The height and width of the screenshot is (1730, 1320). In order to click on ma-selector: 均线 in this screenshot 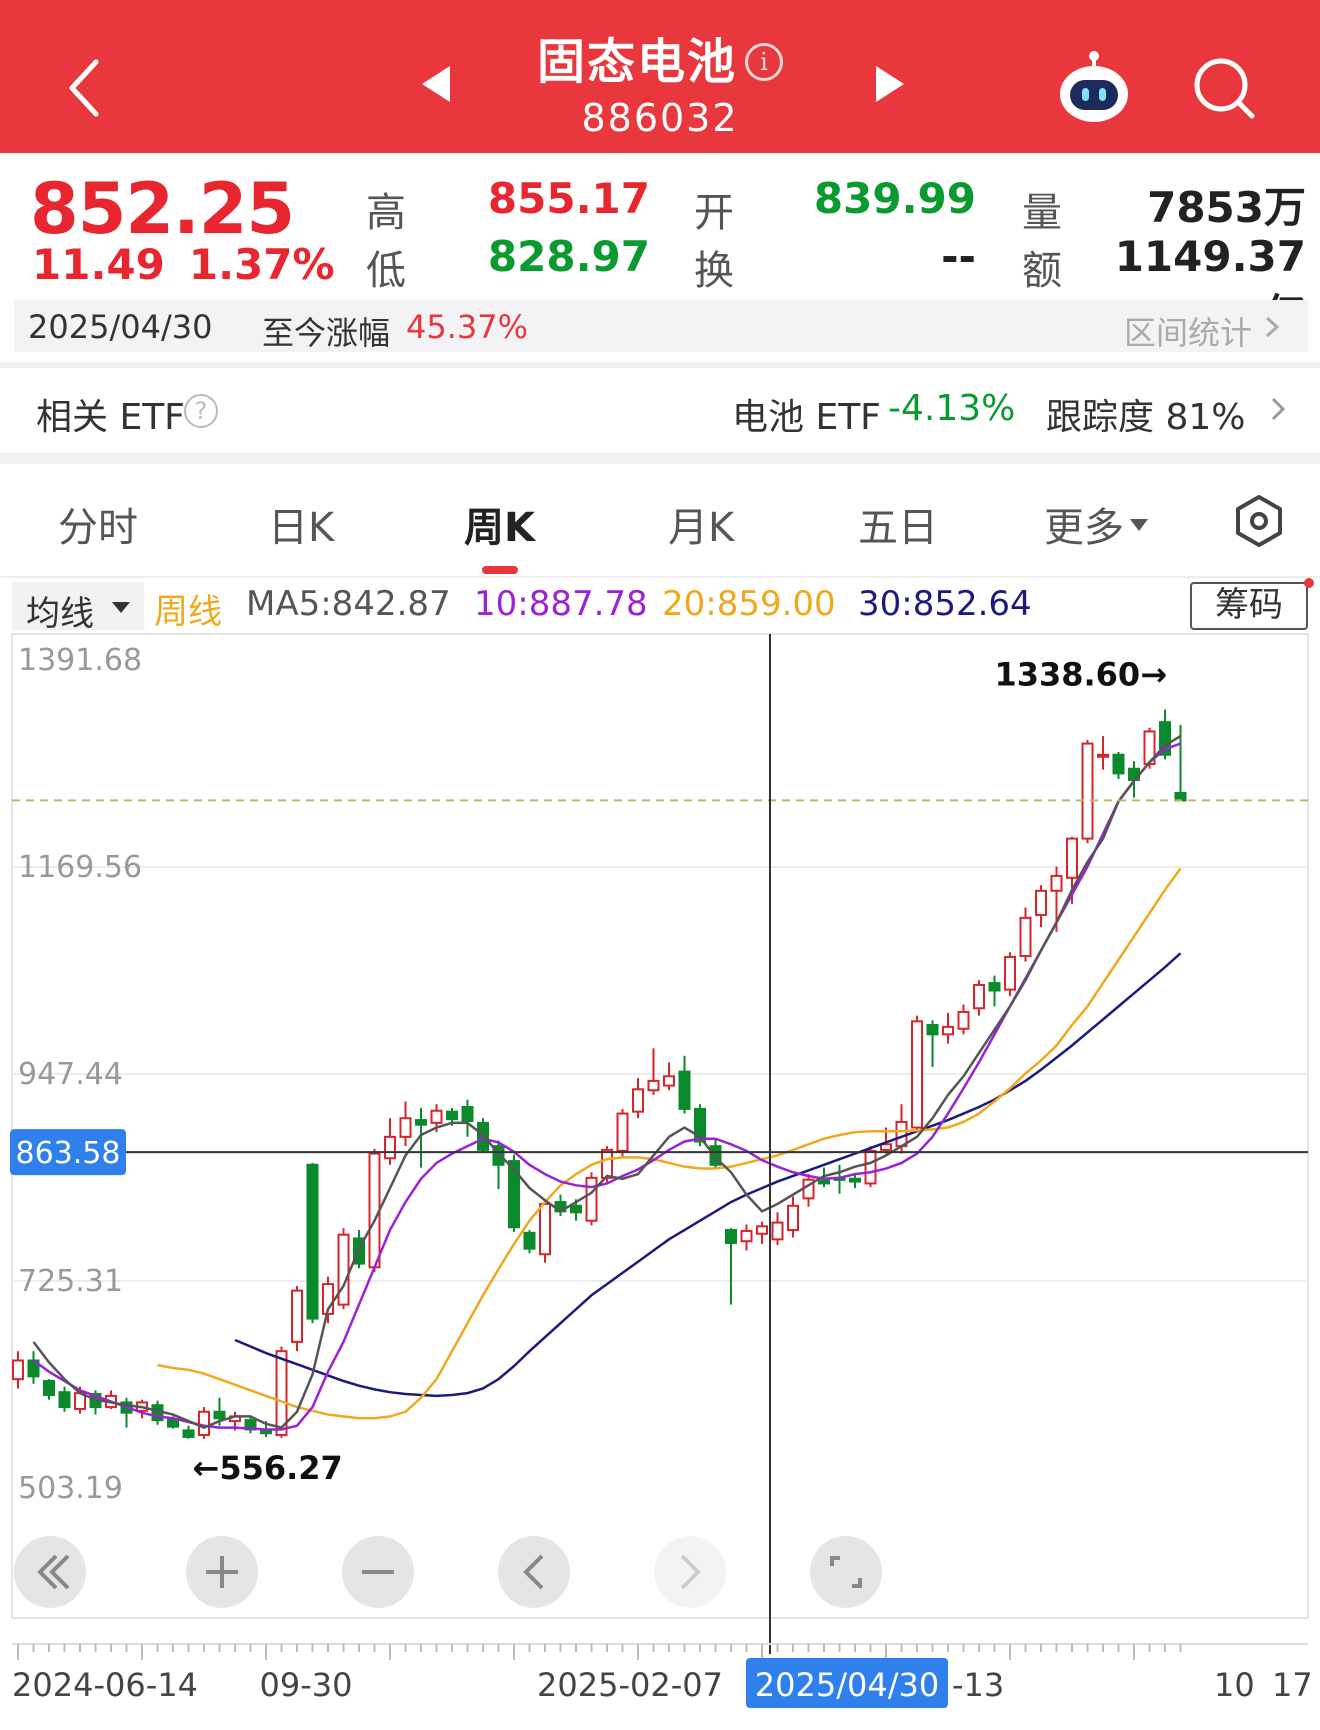, I will do `click(78, 608)`.